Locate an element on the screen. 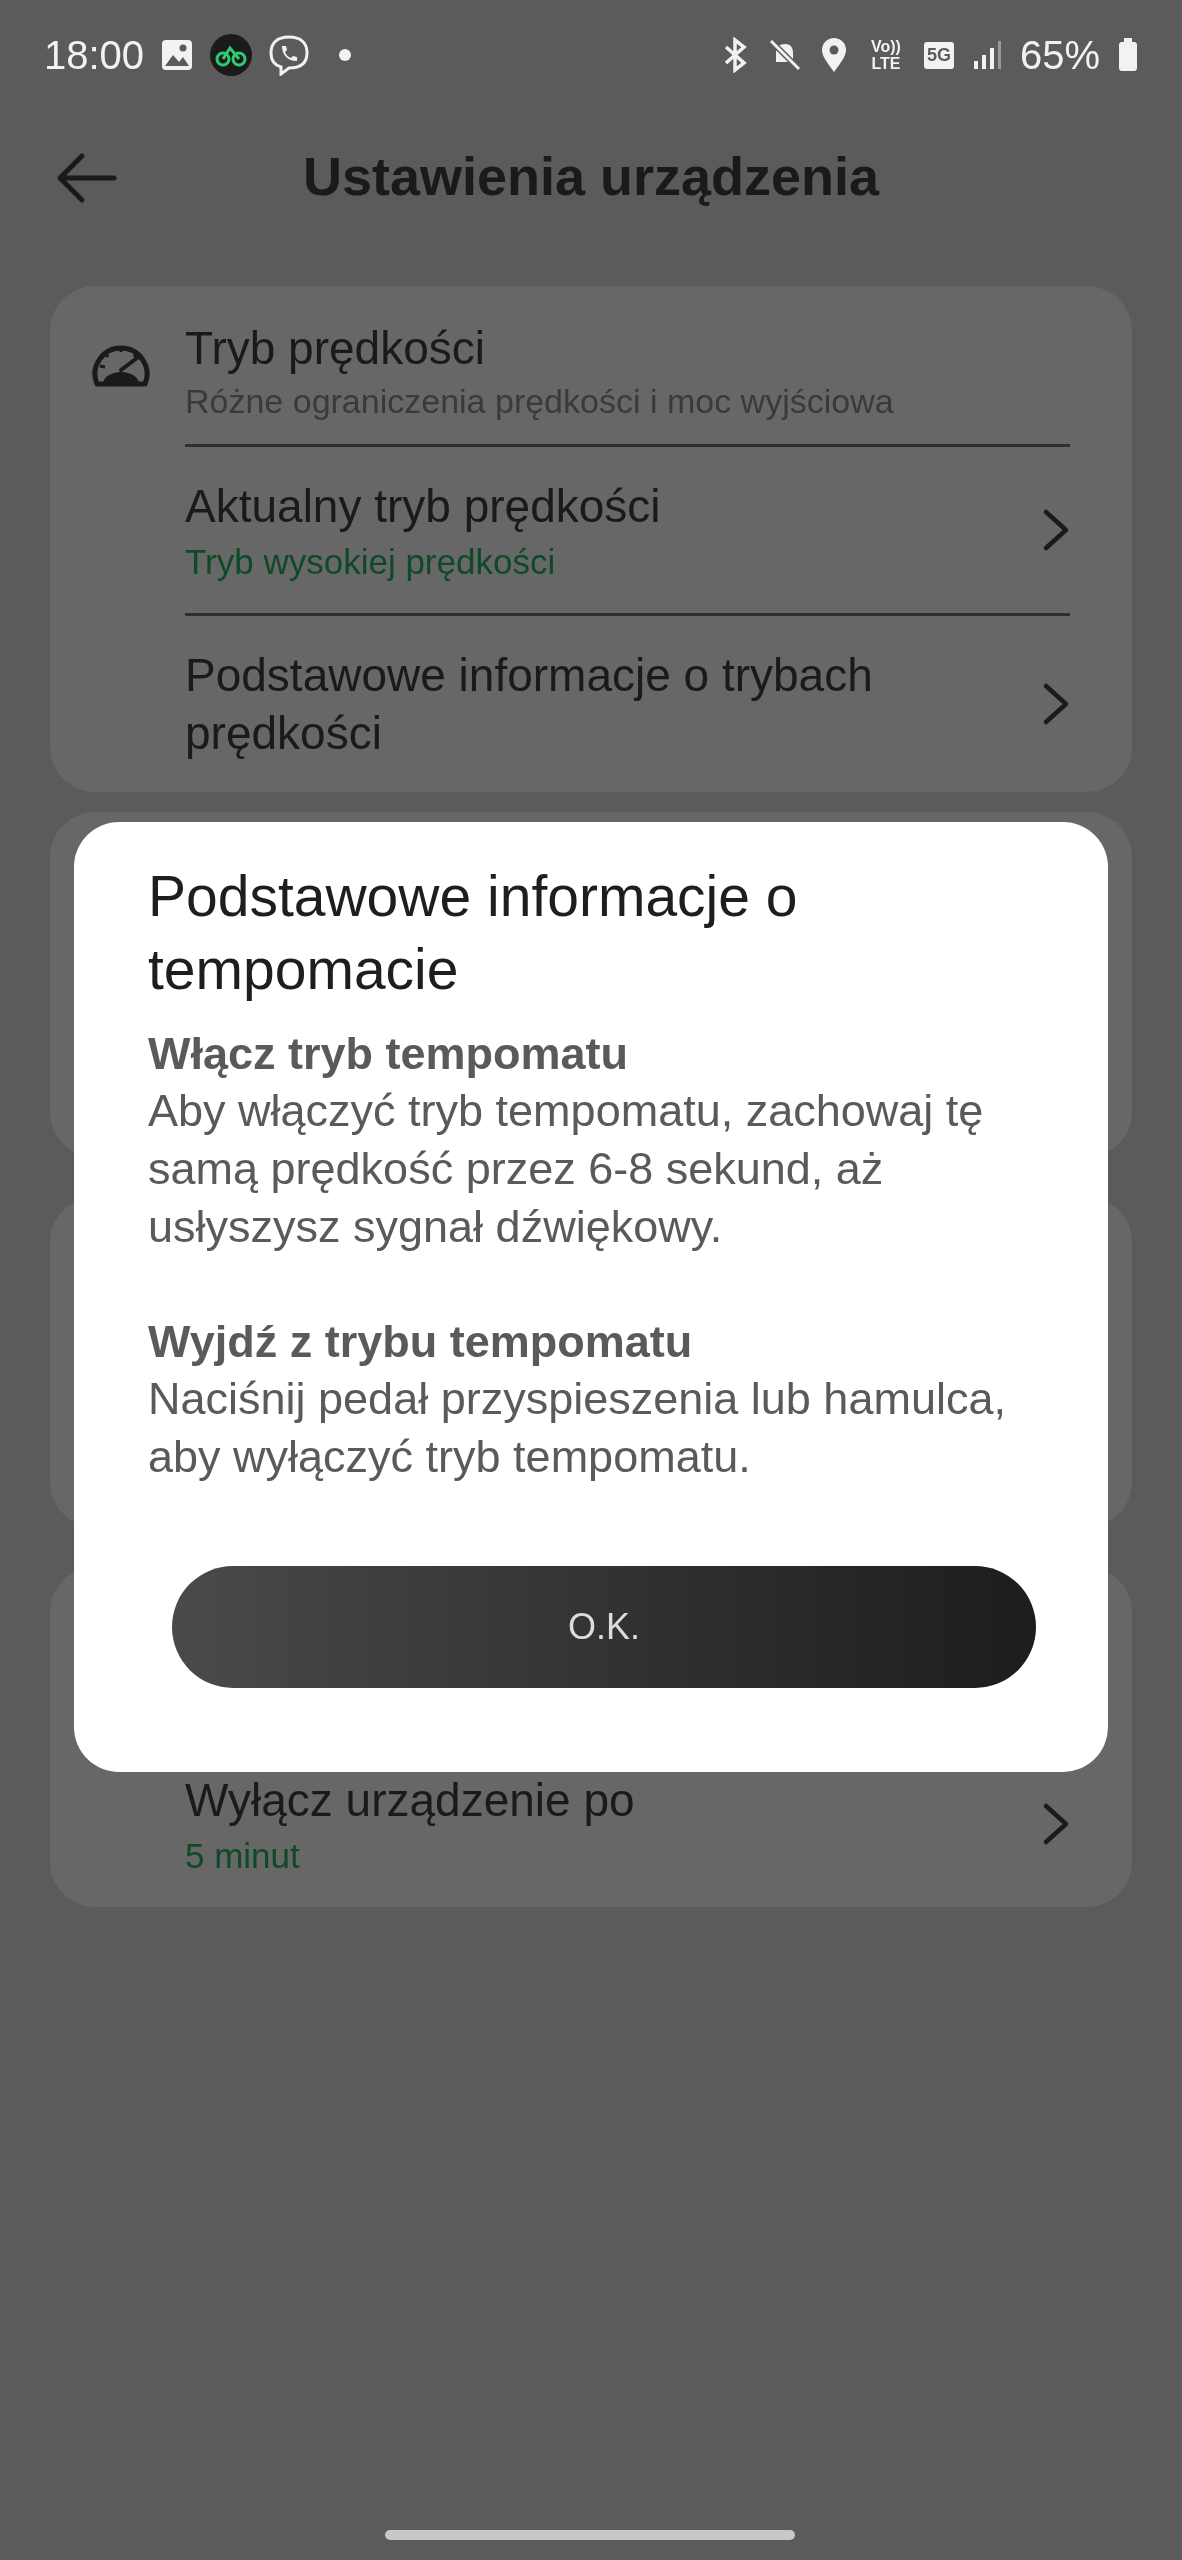 The height and width of the screenshot is (2560, 1182). section-heading: Włącz tryb tempomatu is located at coordinates (389, 1054).